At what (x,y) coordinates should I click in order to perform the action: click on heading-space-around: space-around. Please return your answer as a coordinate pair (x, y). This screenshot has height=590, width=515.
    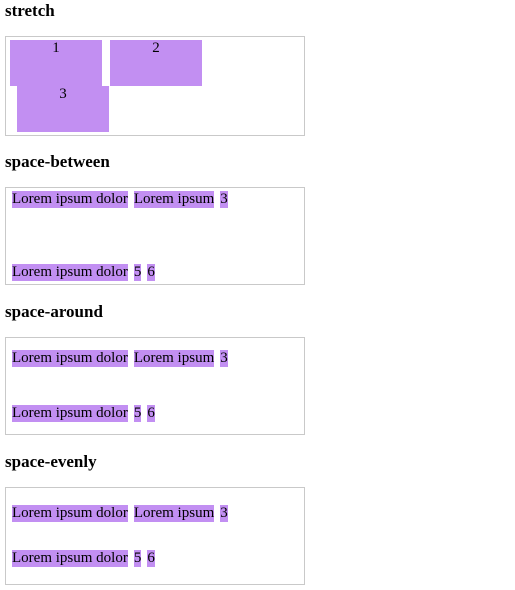
    Looking at the image, I should click on (54, 311).